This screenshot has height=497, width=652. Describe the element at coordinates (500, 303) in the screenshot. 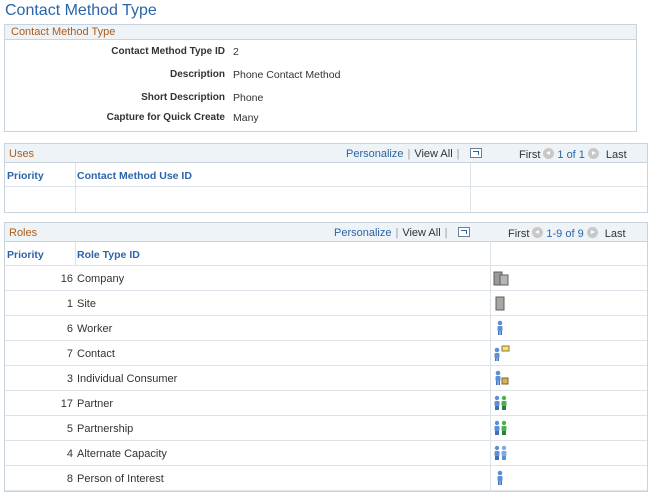

I see `site-building-icon` at that location.